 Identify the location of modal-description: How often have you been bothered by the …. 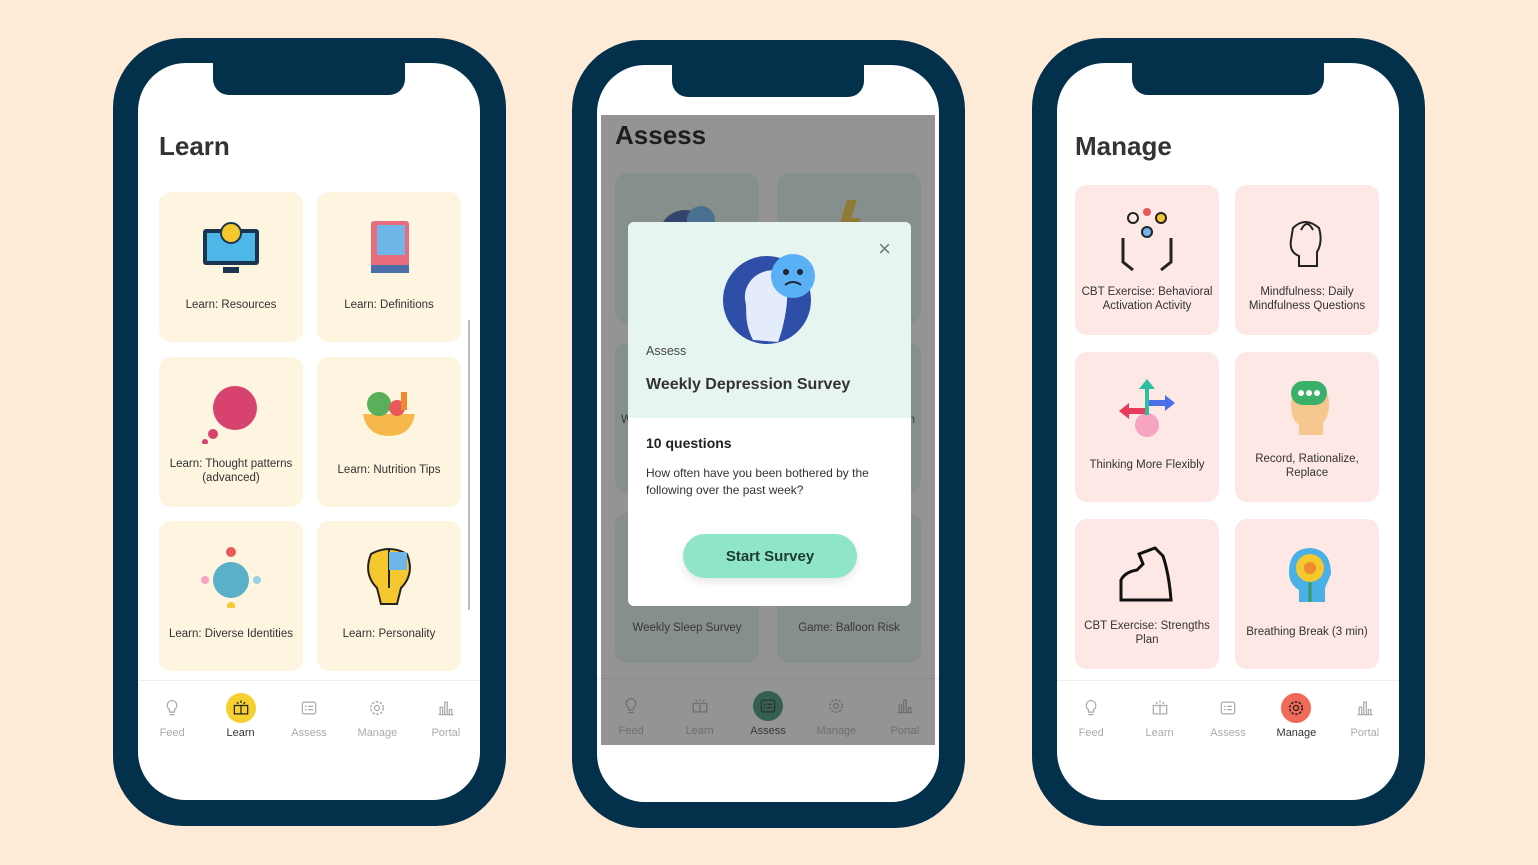
(757, 481).